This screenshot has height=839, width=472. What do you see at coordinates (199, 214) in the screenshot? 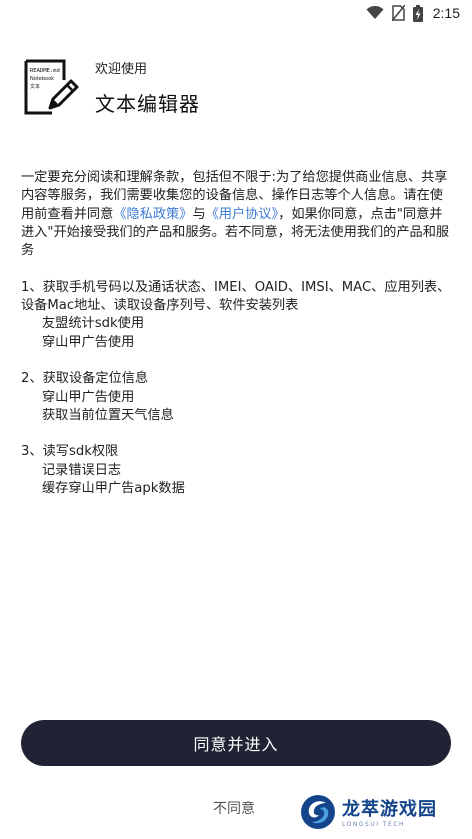
I see `intro-and-text: 与` at bounding box center [199, 214].